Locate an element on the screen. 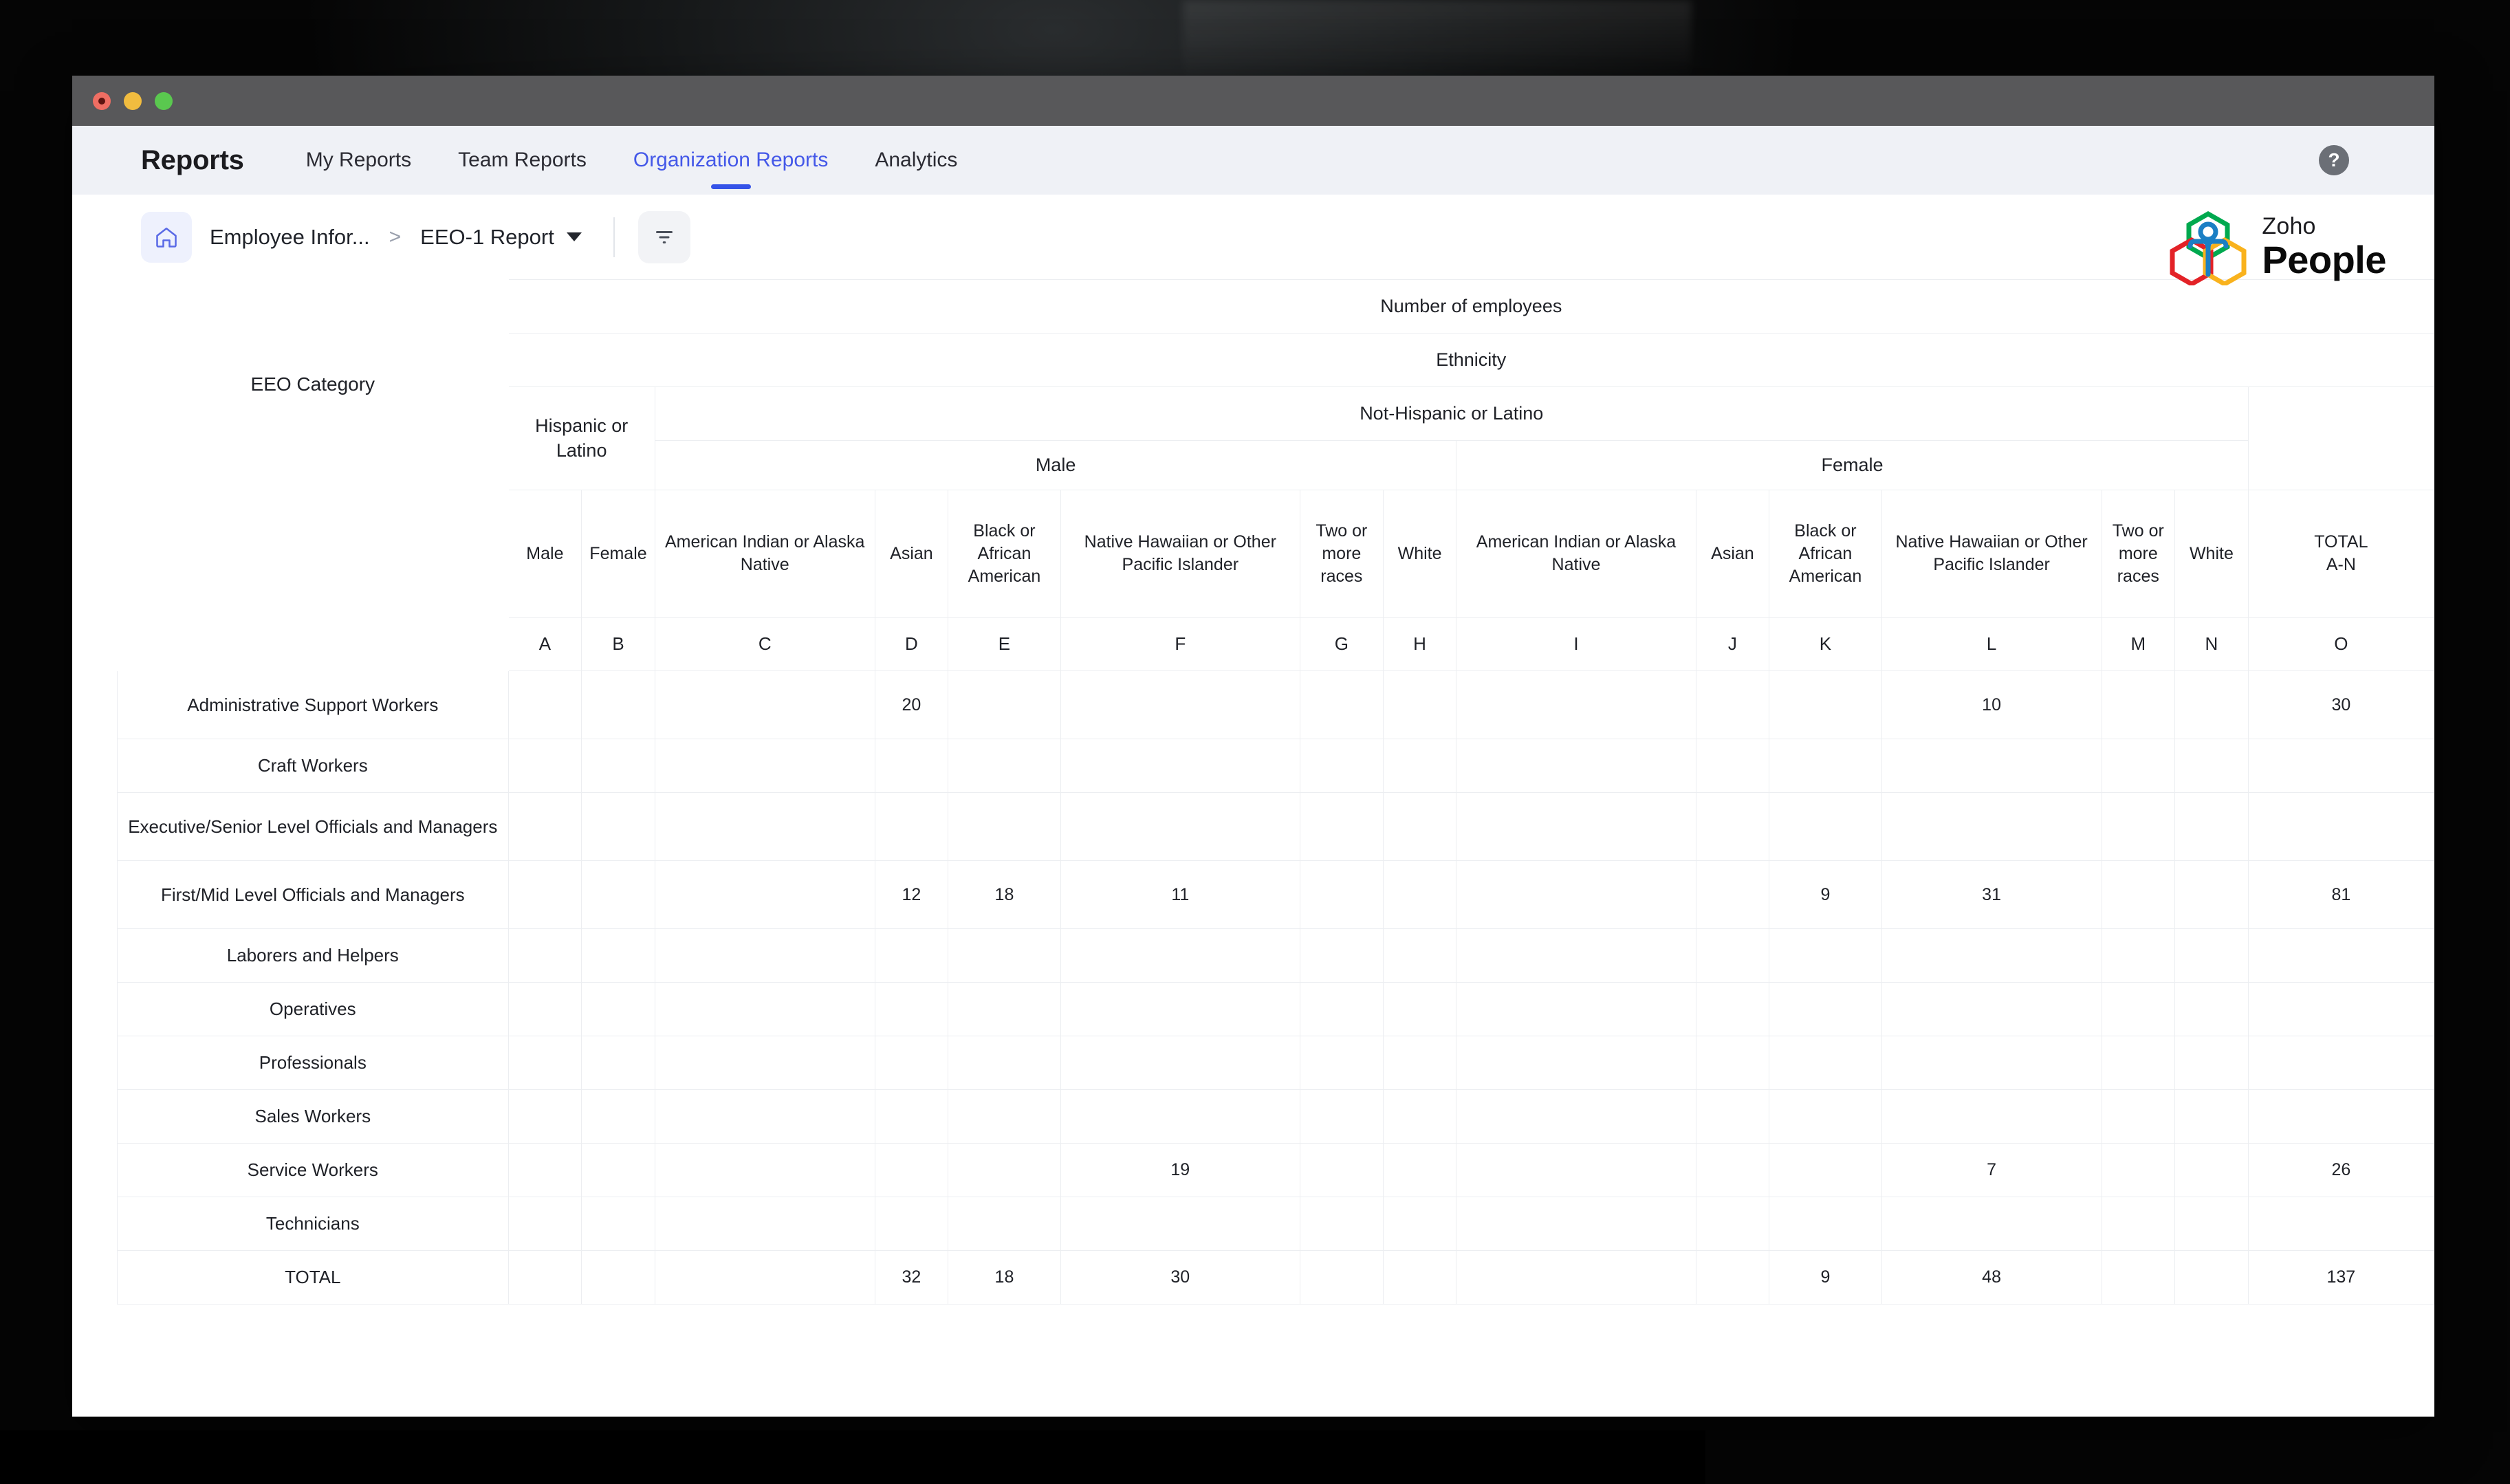 This screenshot has height=1484, width=2510. row-label: Craft Workers is located at coordinates (313, 766).